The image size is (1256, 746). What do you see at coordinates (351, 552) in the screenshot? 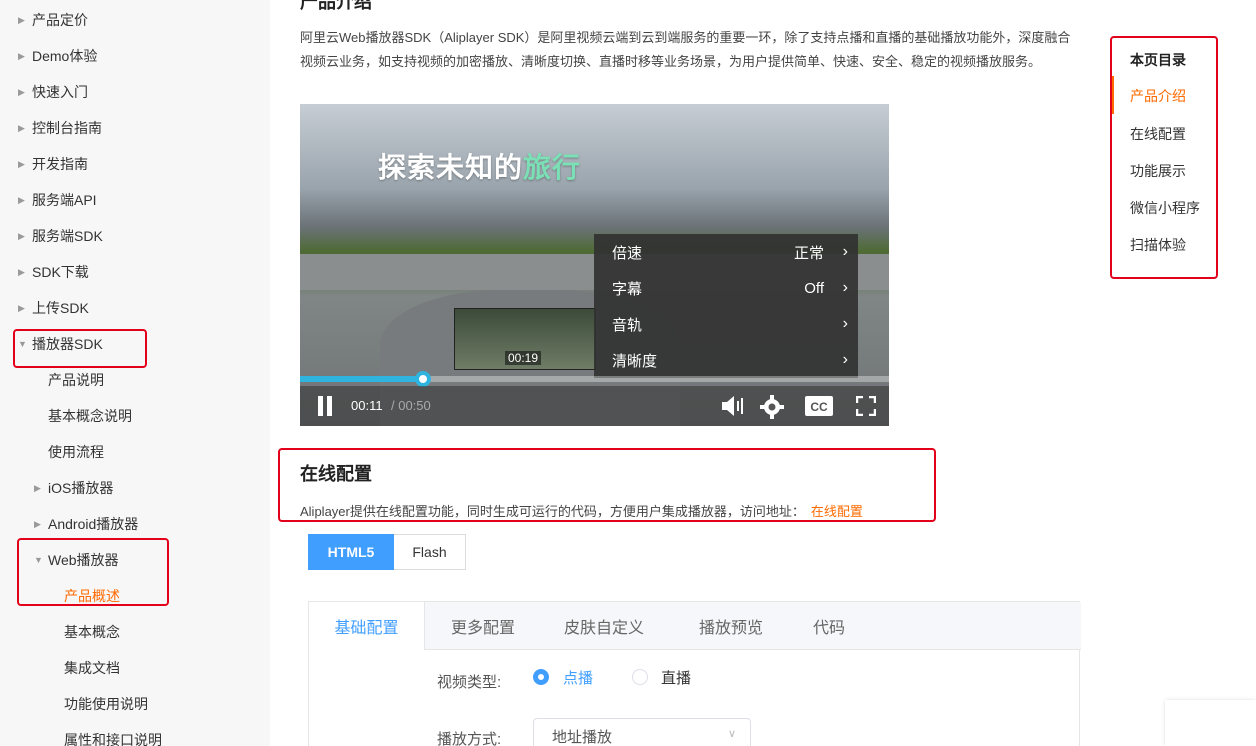
I see `html5-button: HTML5` at bounding box center [351, 552].